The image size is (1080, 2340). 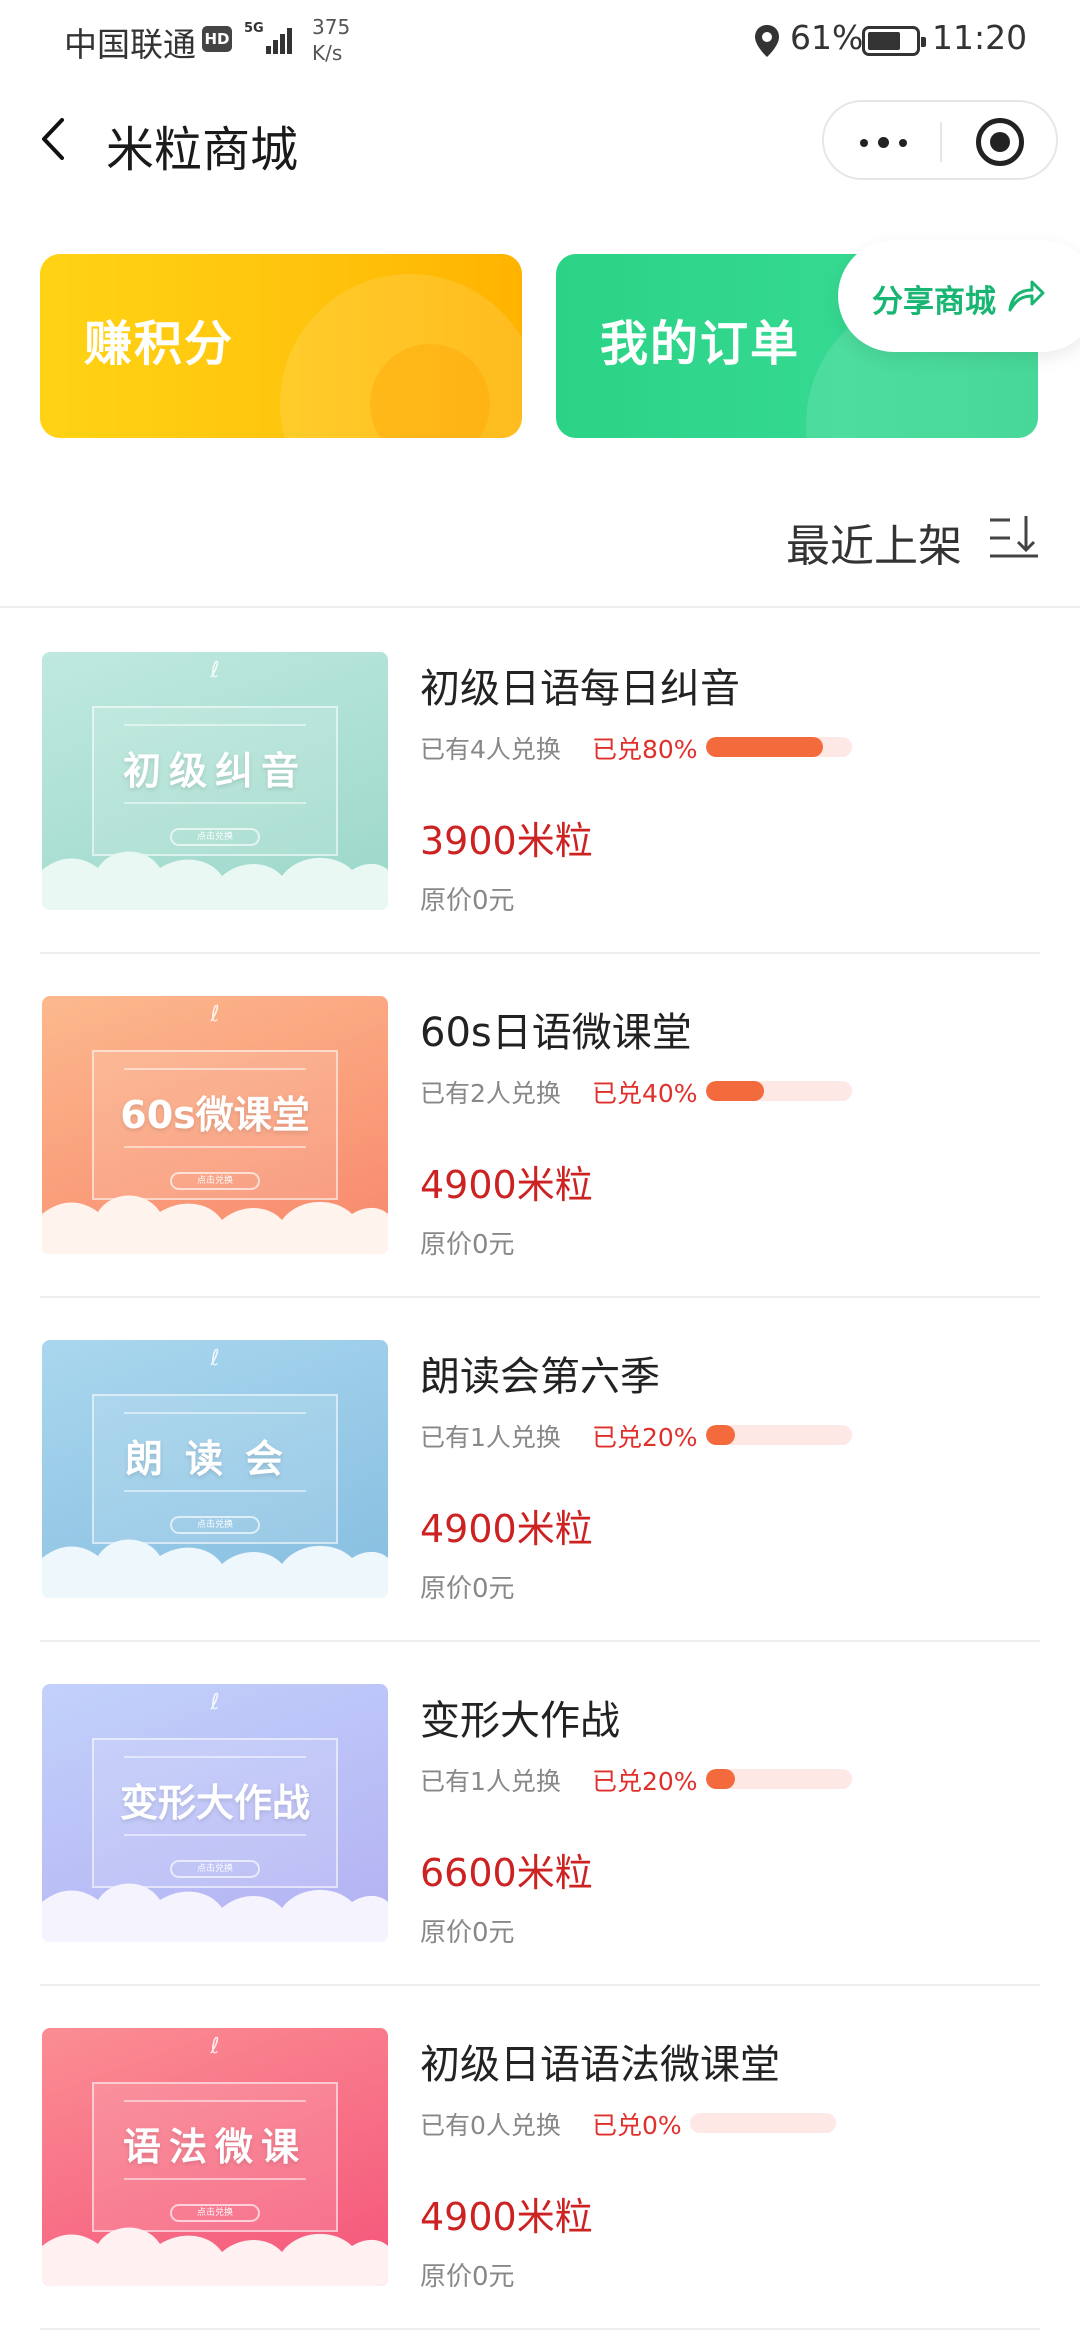 What do you see at coordinates (1026, 296) in the screenshot?
I see `share-arrow-icon` at bounding box center [1026, 296].